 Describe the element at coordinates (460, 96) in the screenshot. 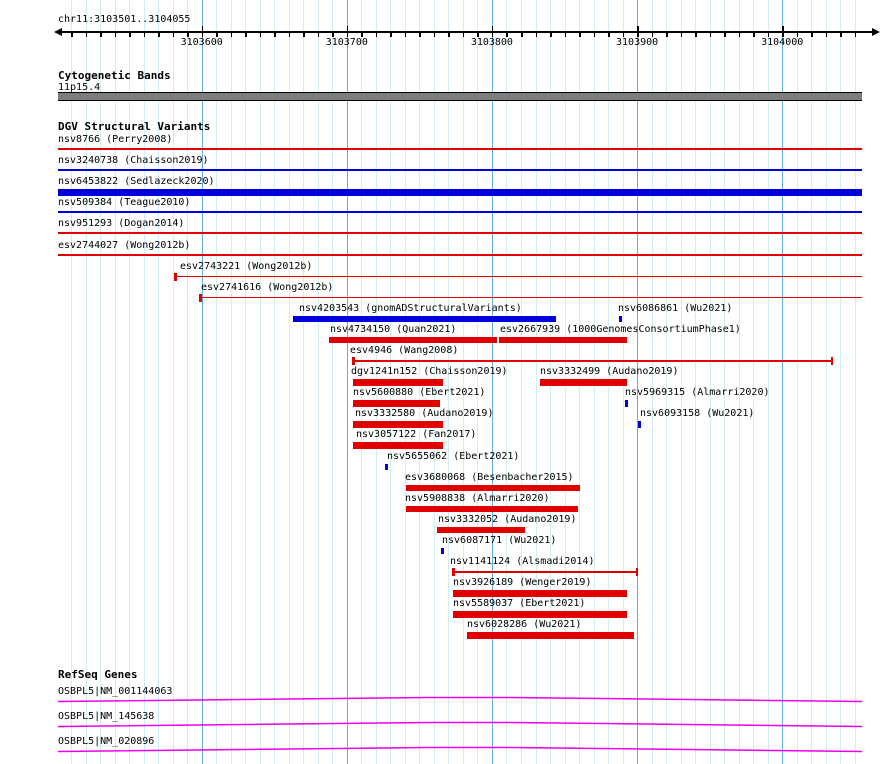

I see `cytoband-bar` at that location.